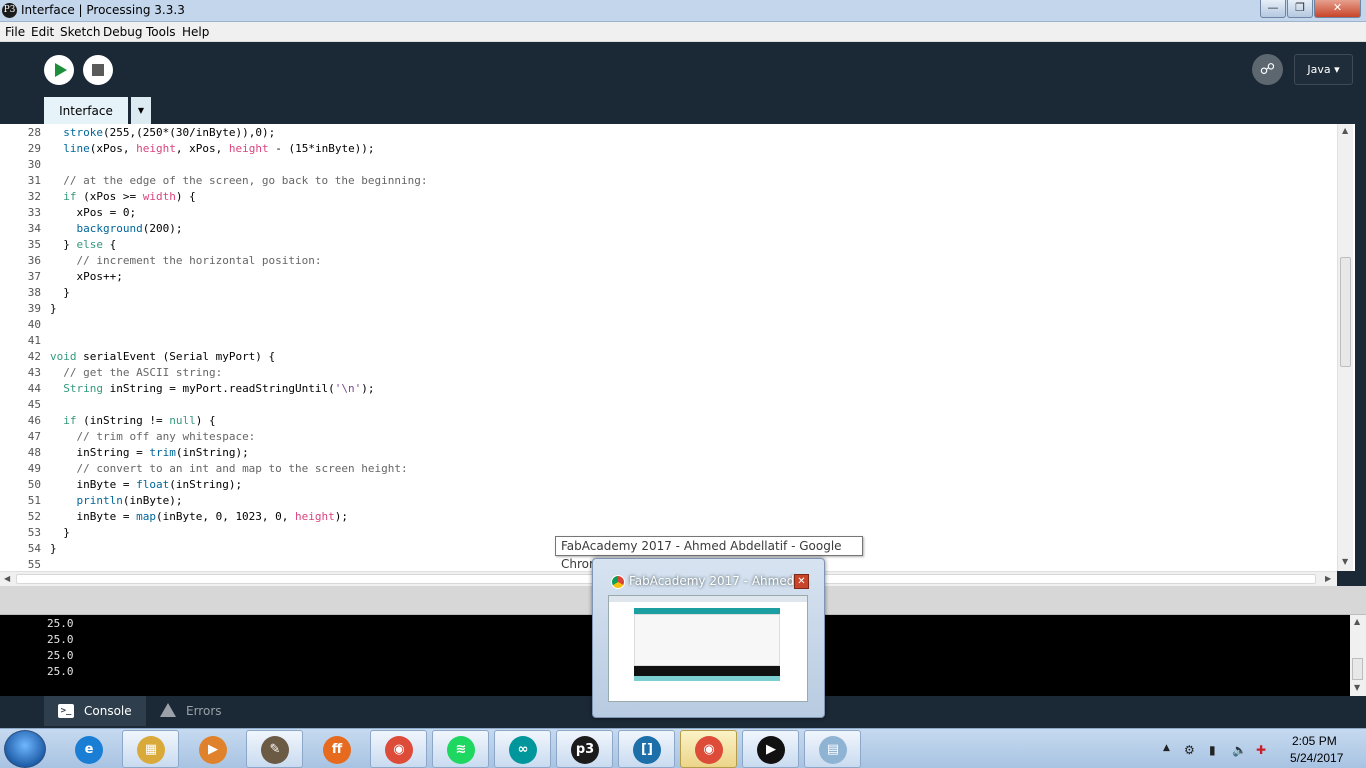  Describe the element at coordinates (83, 245) in the screenshot. I see `code-text: } else {` at that location.